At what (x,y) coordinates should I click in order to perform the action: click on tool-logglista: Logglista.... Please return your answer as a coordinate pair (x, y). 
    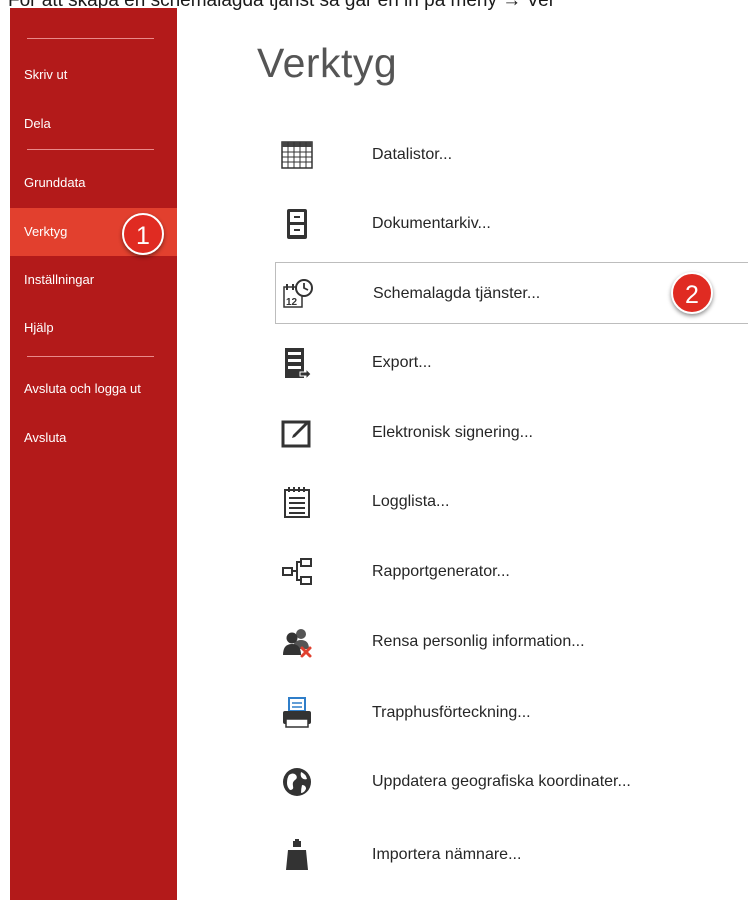
    Looking at the image, I should click on (511, 502).